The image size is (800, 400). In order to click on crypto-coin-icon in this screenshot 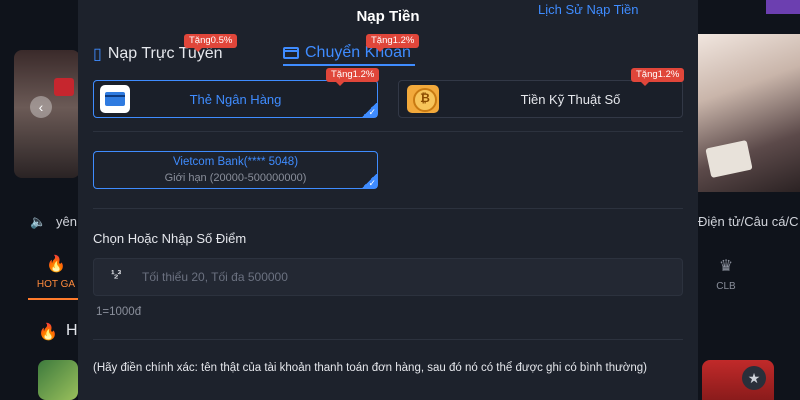, I will do `click(423, 99)`.